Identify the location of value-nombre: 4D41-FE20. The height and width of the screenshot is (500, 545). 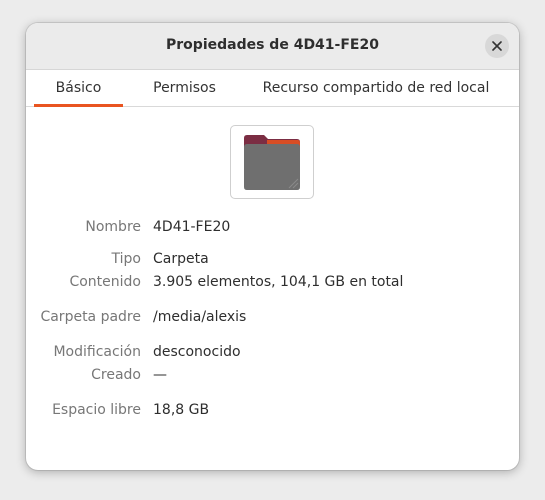
(192, 227).